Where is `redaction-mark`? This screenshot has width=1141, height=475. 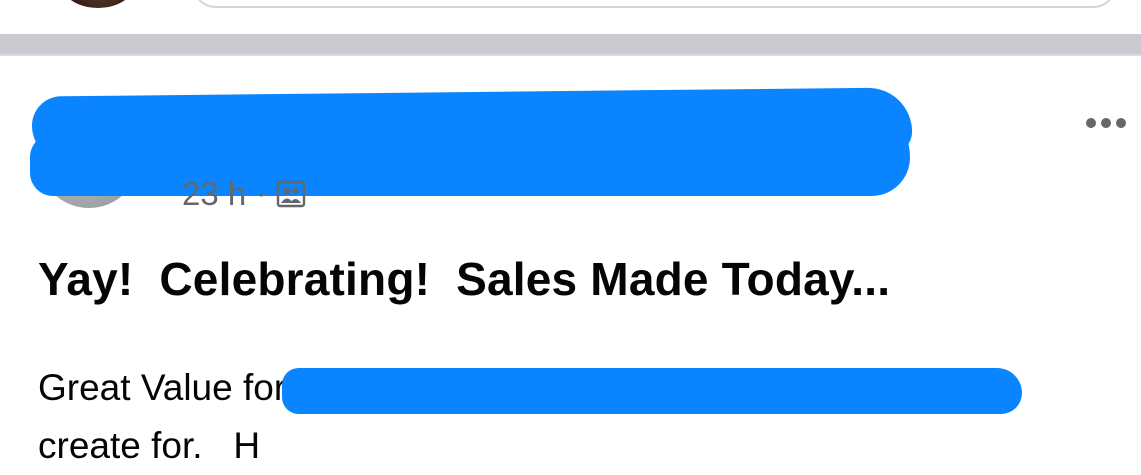 redaction-mark is located at coordinates (652, 391).